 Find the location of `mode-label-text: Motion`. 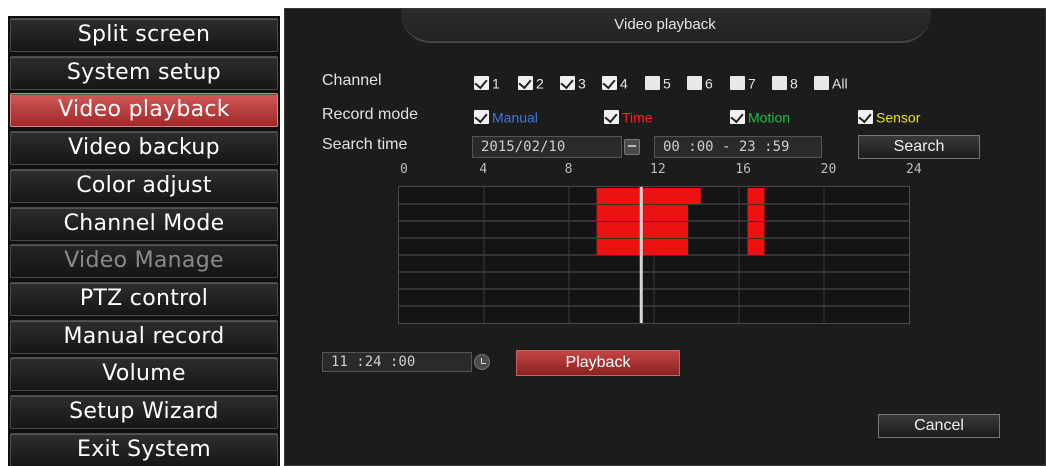

mode-label-text: Motion is located at coordinates (769, 117).